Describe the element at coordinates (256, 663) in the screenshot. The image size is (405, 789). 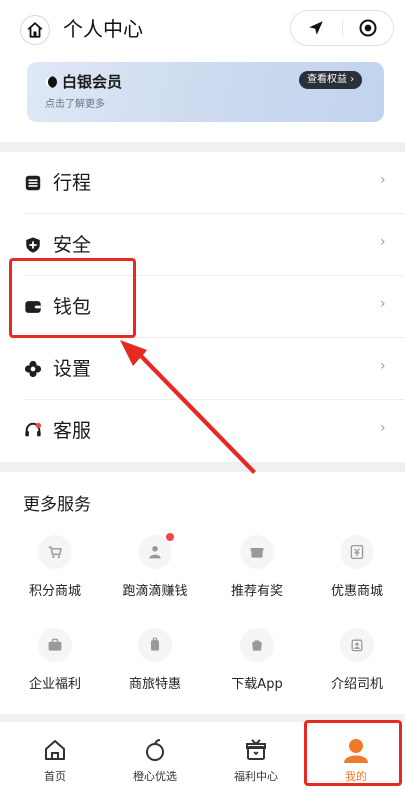
I see `service-download-app: 下载App` at that location.